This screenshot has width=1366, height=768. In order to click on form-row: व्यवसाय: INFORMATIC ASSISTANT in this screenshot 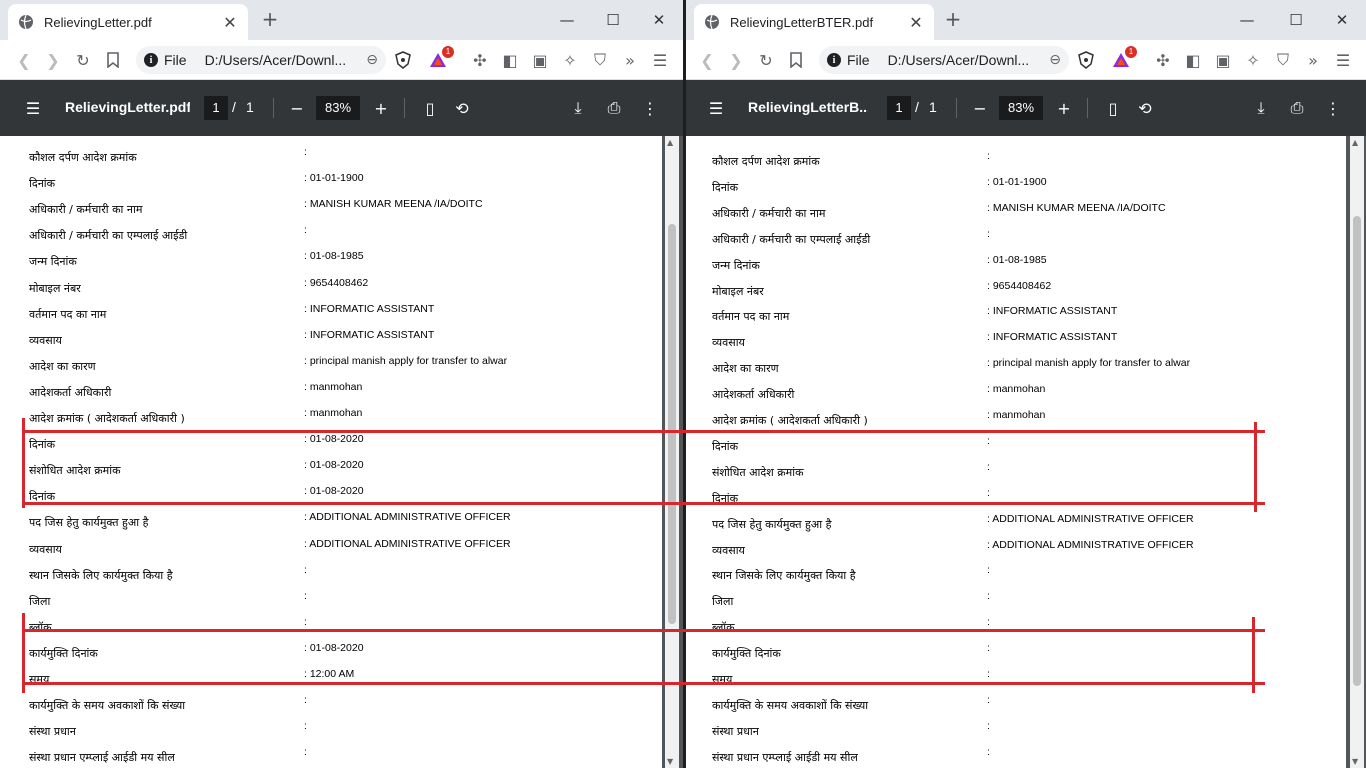, I will do `click(1016, 341)`.